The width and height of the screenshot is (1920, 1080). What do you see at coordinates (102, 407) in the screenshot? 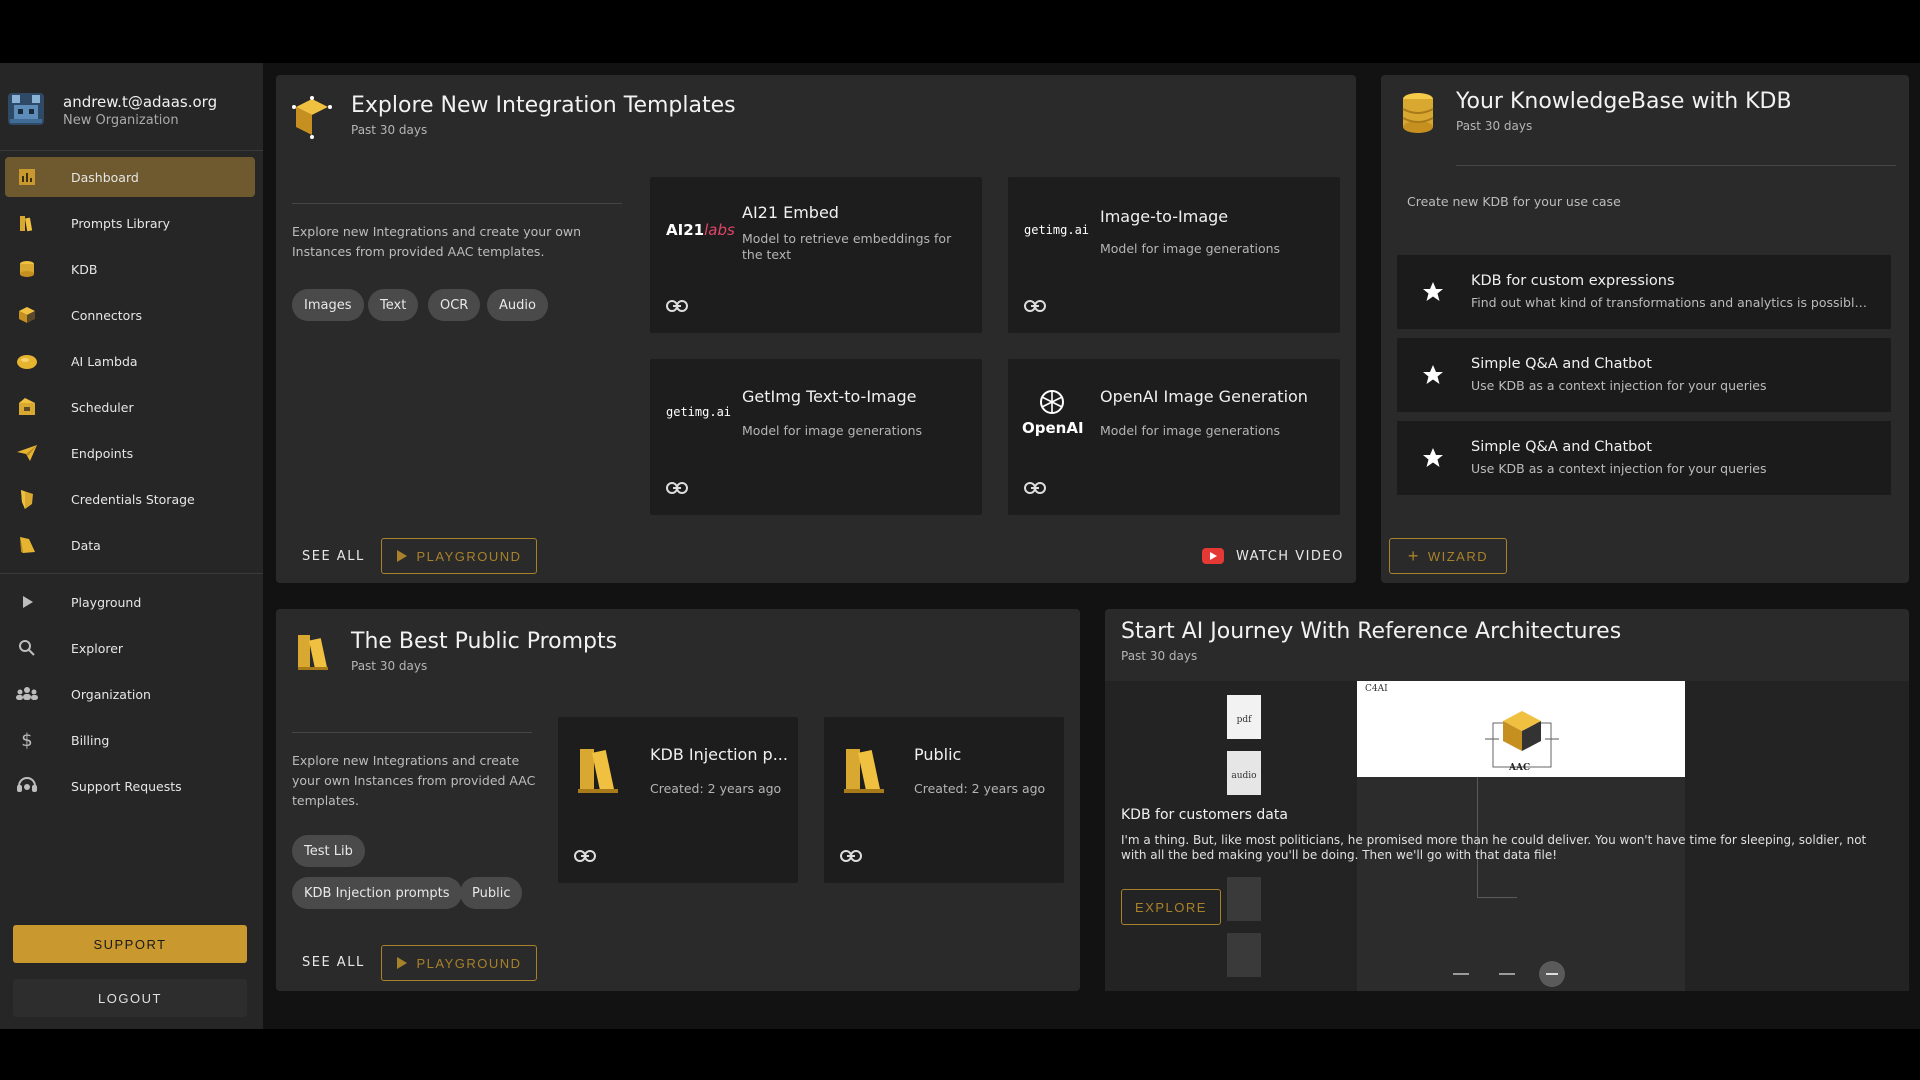
I see `sidebar-item-label: Scheduler` at bounding box center [102, 407].